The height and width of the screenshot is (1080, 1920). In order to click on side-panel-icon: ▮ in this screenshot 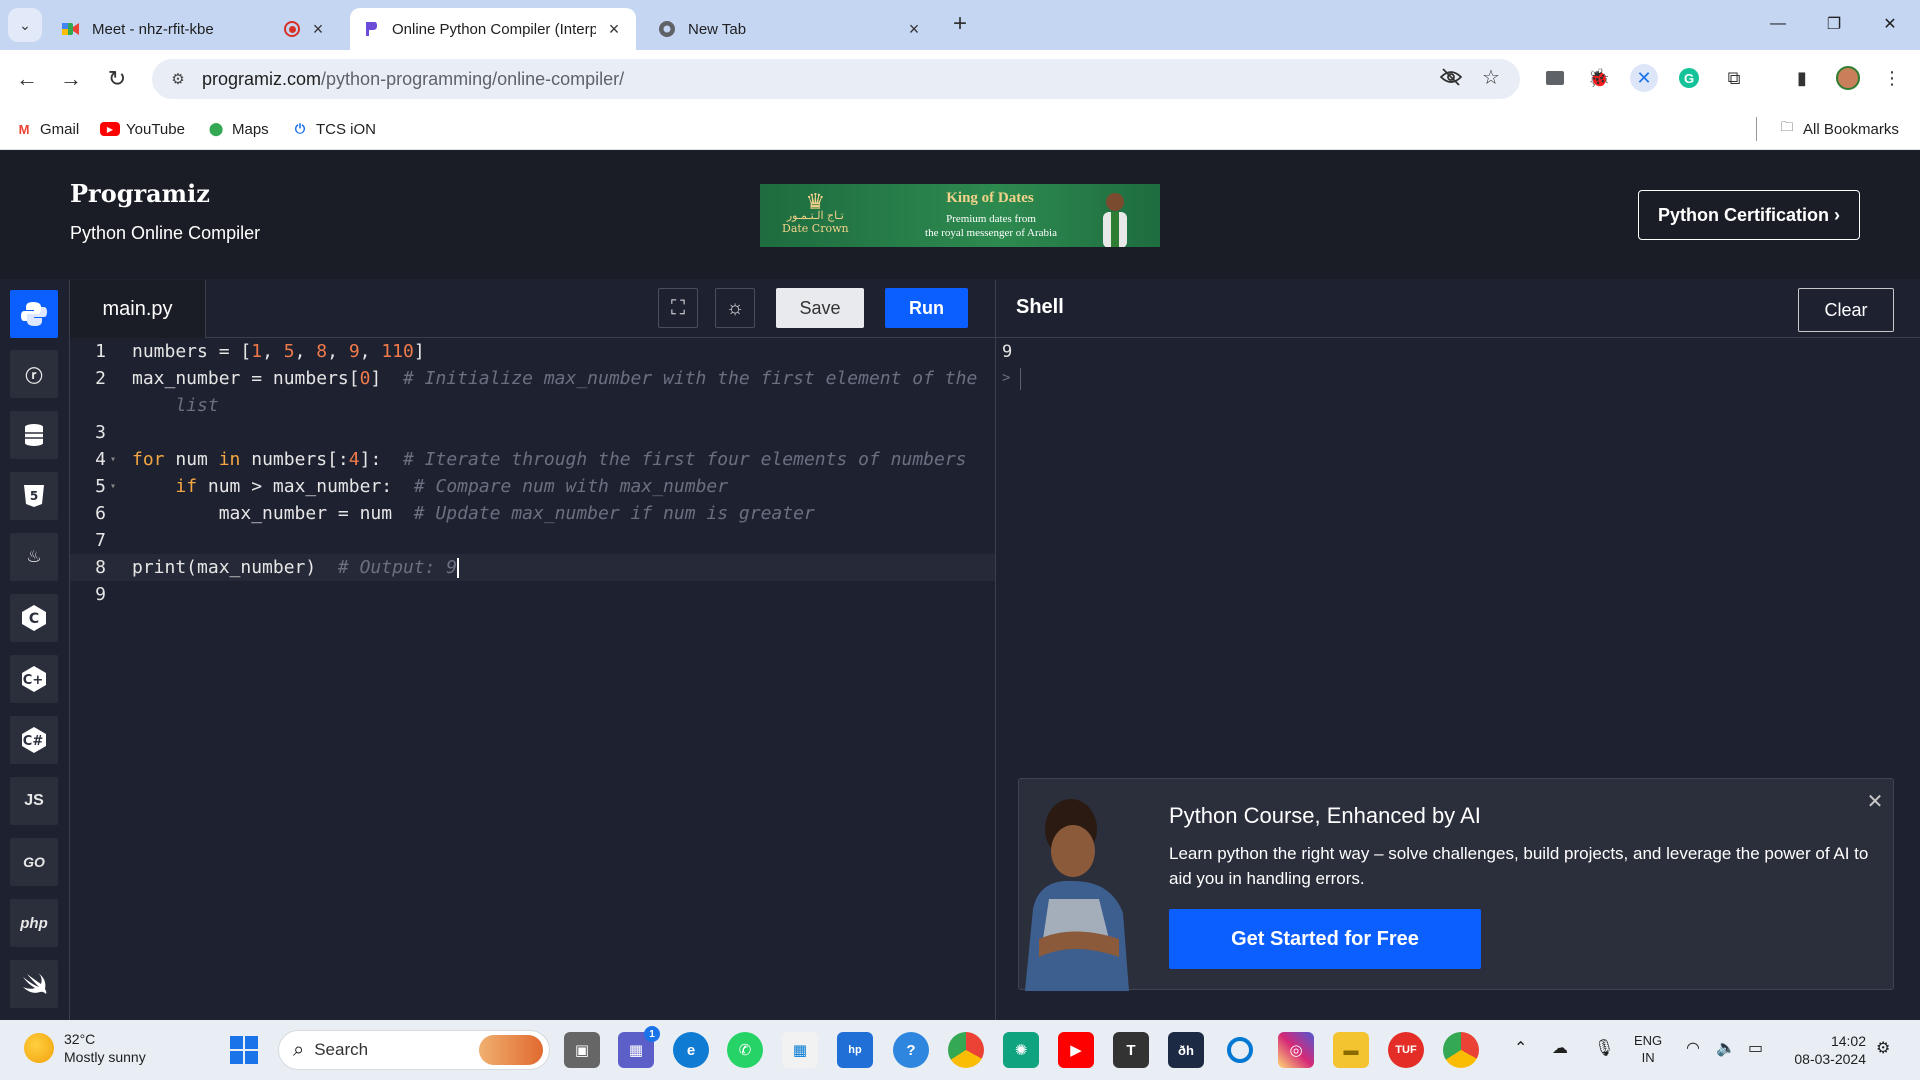, I will do `click(1802, 78)`.